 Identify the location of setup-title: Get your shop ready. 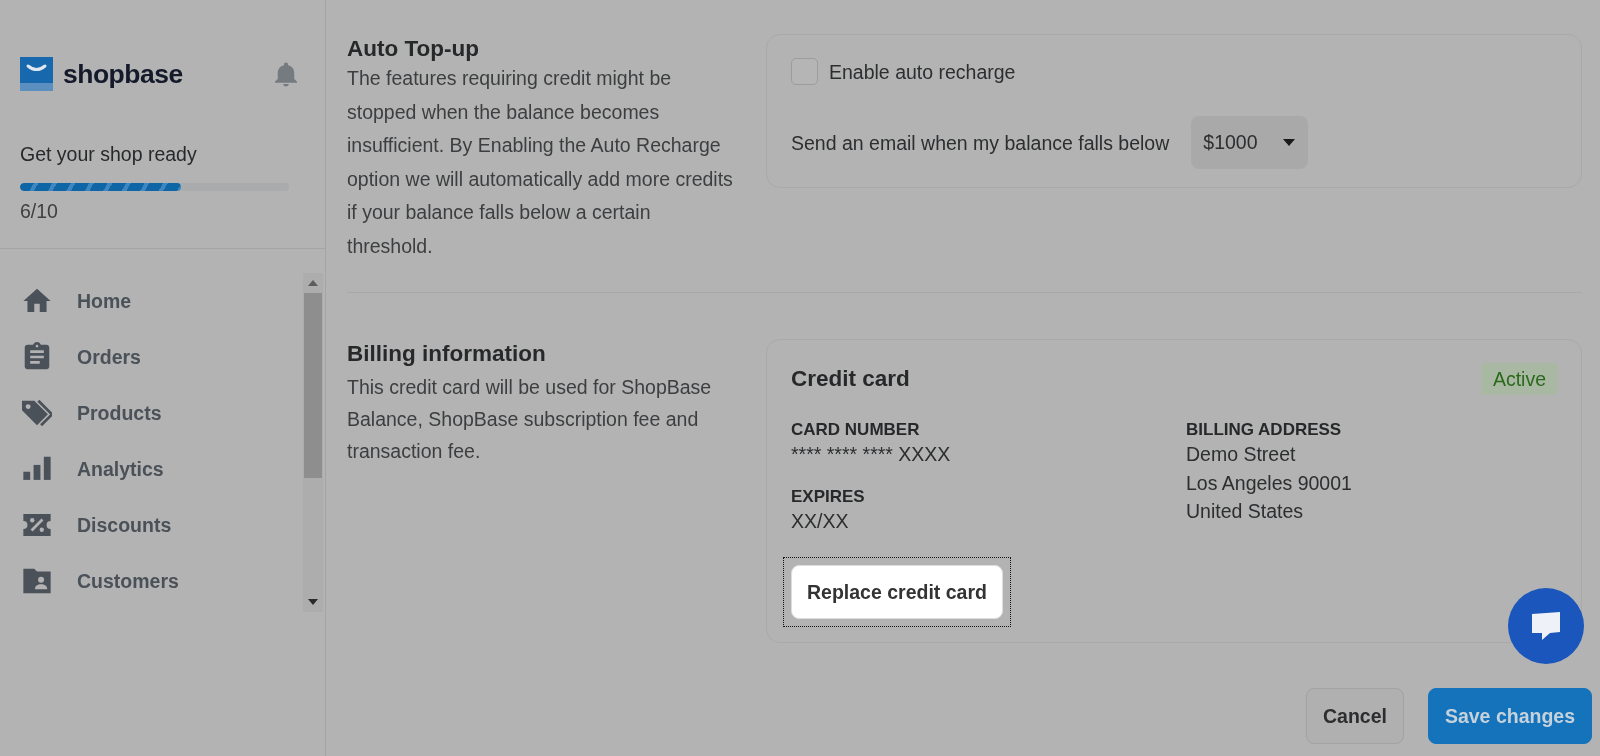
(109, 154).